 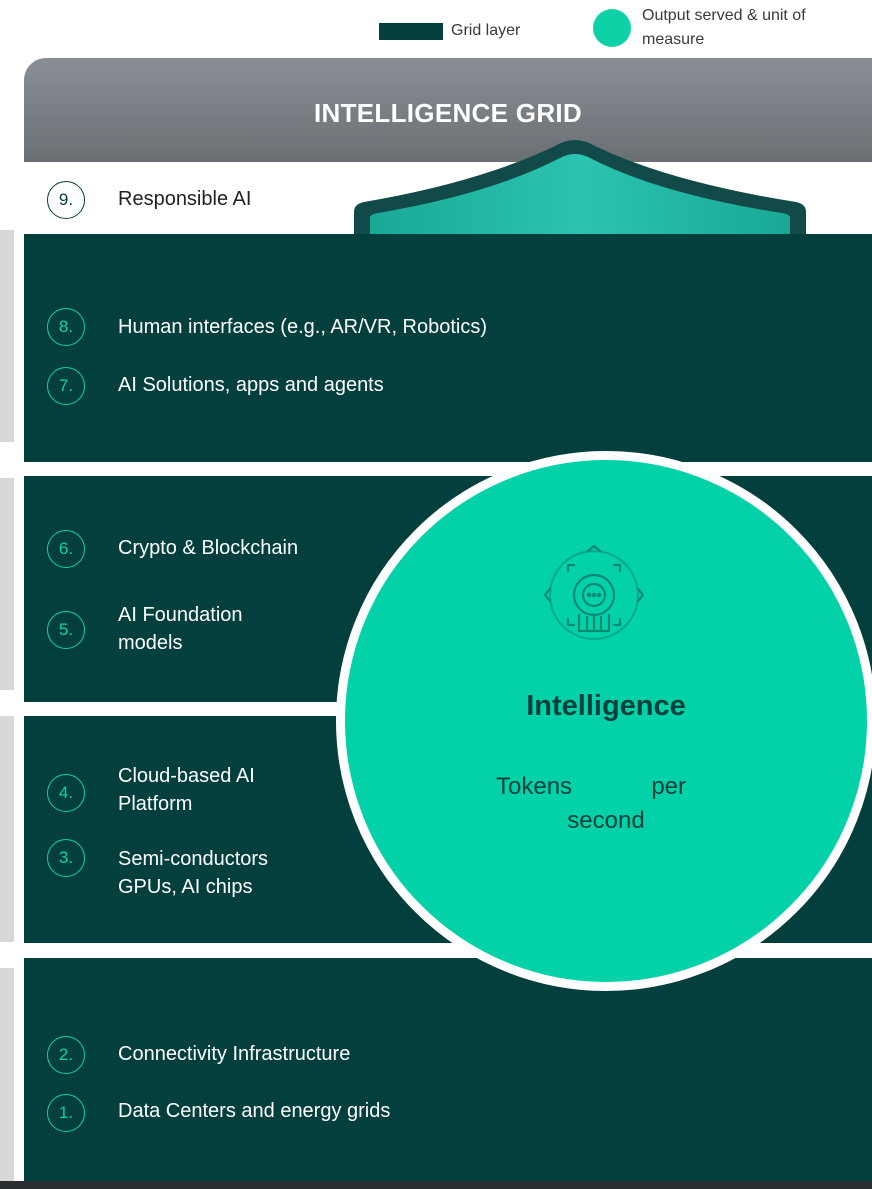 I want to click on item-7-badge: 7., so click(x=66, y=386).